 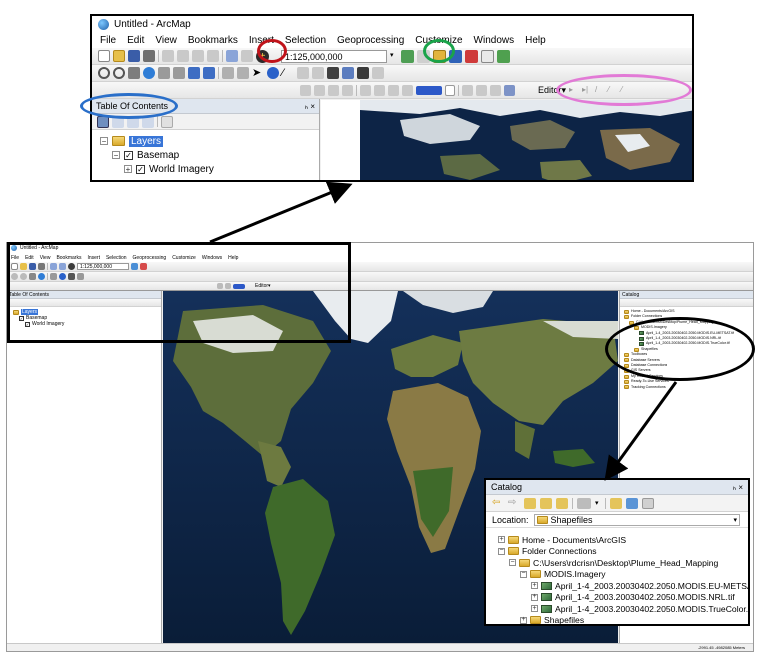 What do you see at coordinates (394, 56) in the screenshot?
I see `scale-dropdown-icon: ▾` at bounding box center [394, 56].